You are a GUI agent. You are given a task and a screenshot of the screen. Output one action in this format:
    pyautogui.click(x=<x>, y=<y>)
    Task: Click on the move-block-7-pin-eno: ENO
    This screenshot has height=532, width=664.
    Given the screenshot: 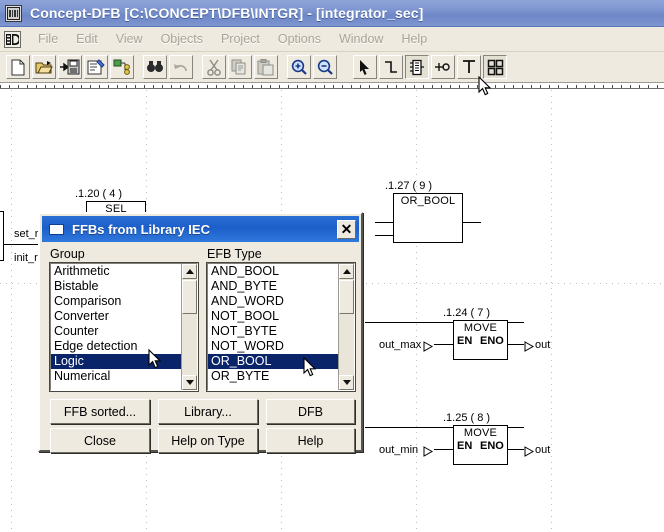 What is the action you would take?
    pyautogui.click(x=492, y=341)
    